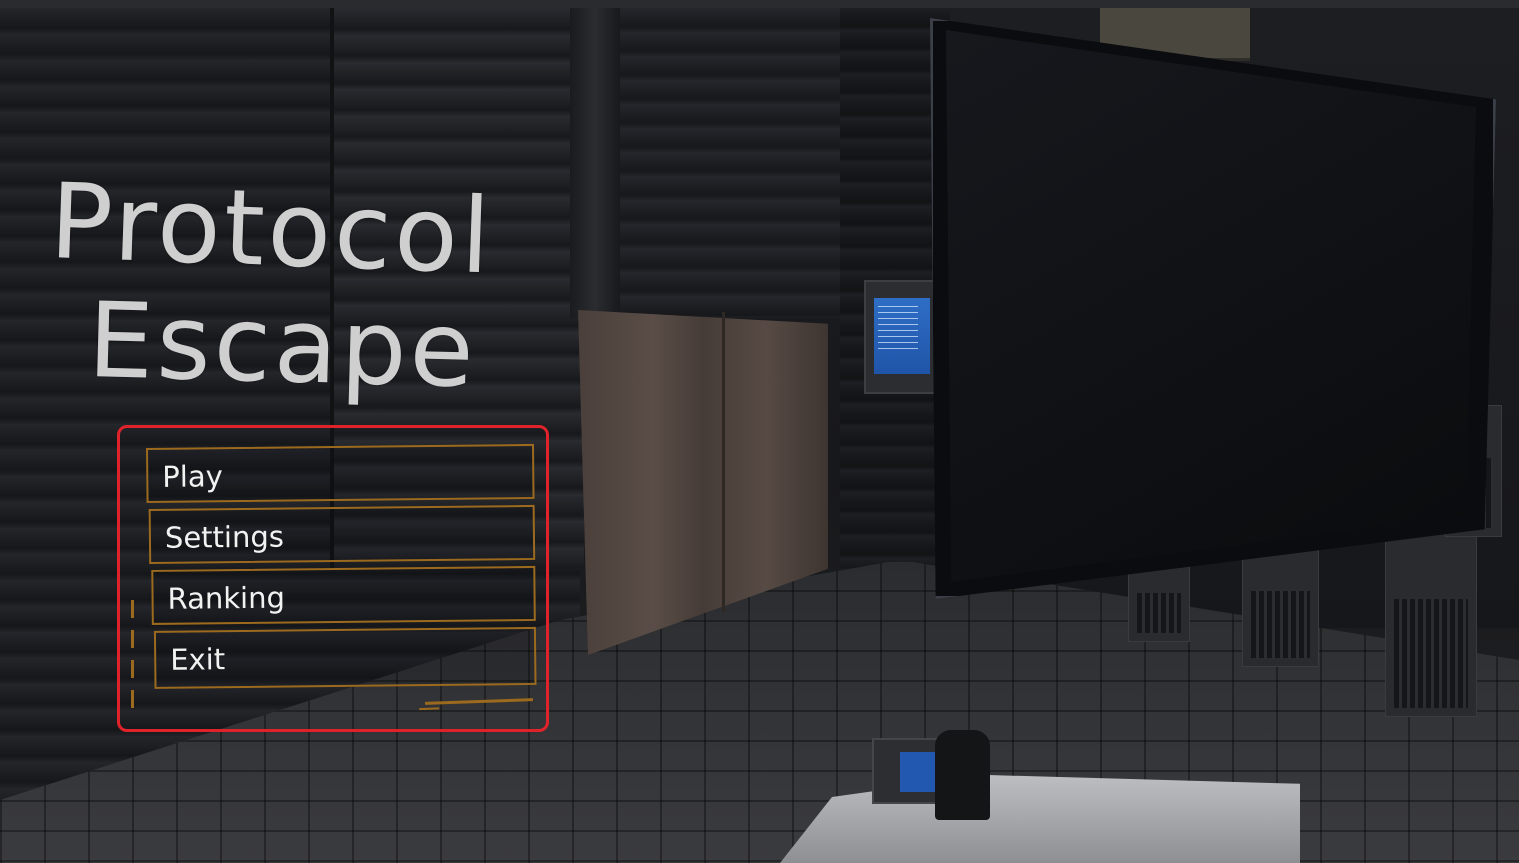  Describe the element at coordinates (333, 578) in the screenshot. I see `menu-highlight-box` at that location.